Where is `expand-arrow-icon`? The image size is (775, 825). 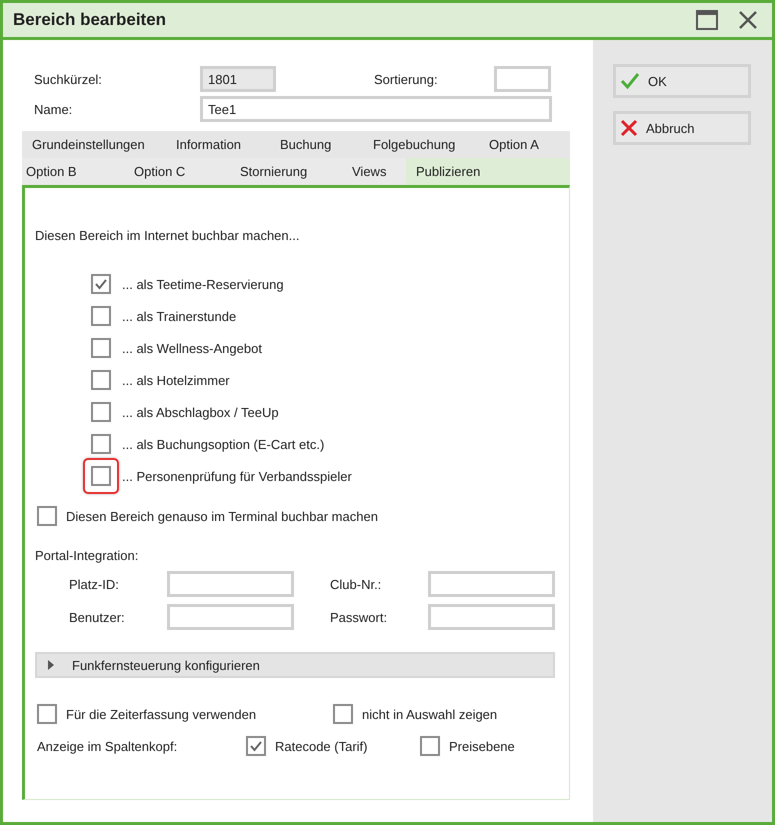 expand-arrow-icon is located at coordinates (51, 665).